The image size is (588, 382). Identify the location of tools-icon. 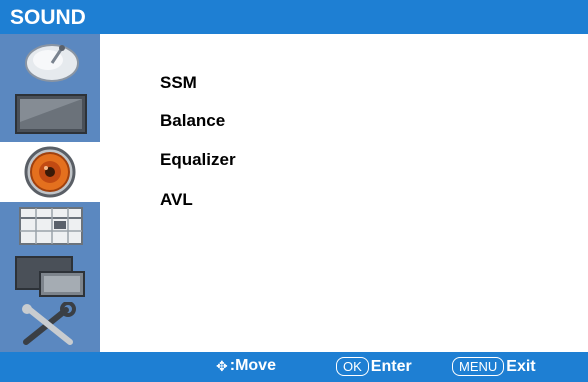
(49, 323).